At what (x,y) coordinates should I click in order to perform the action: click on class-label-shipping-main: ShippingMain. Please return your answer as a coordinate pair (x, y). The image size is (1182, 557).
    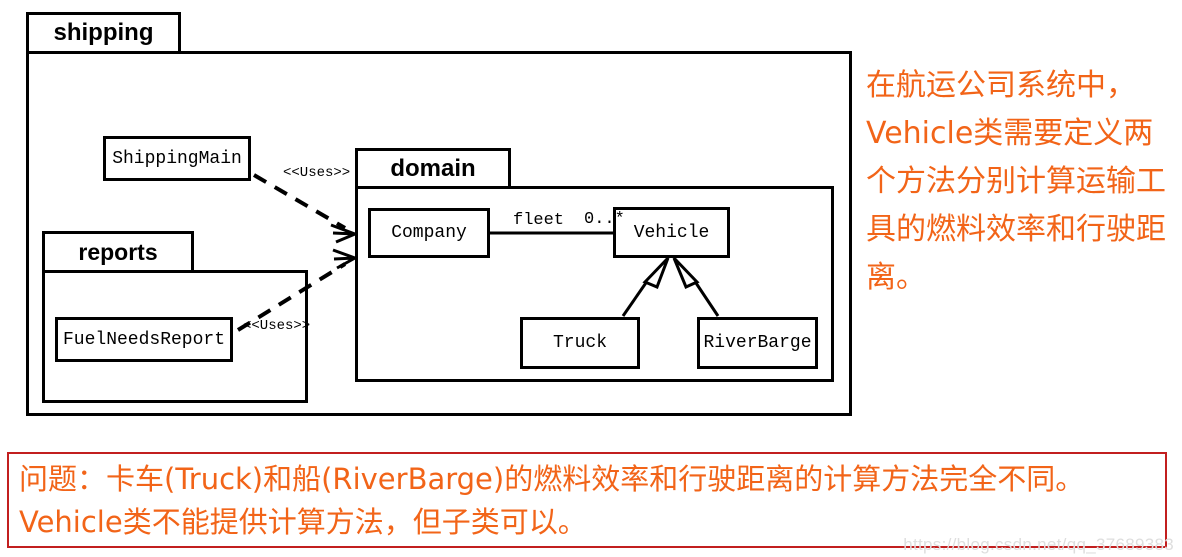
    Looking at the image, I should click on (177, 158).